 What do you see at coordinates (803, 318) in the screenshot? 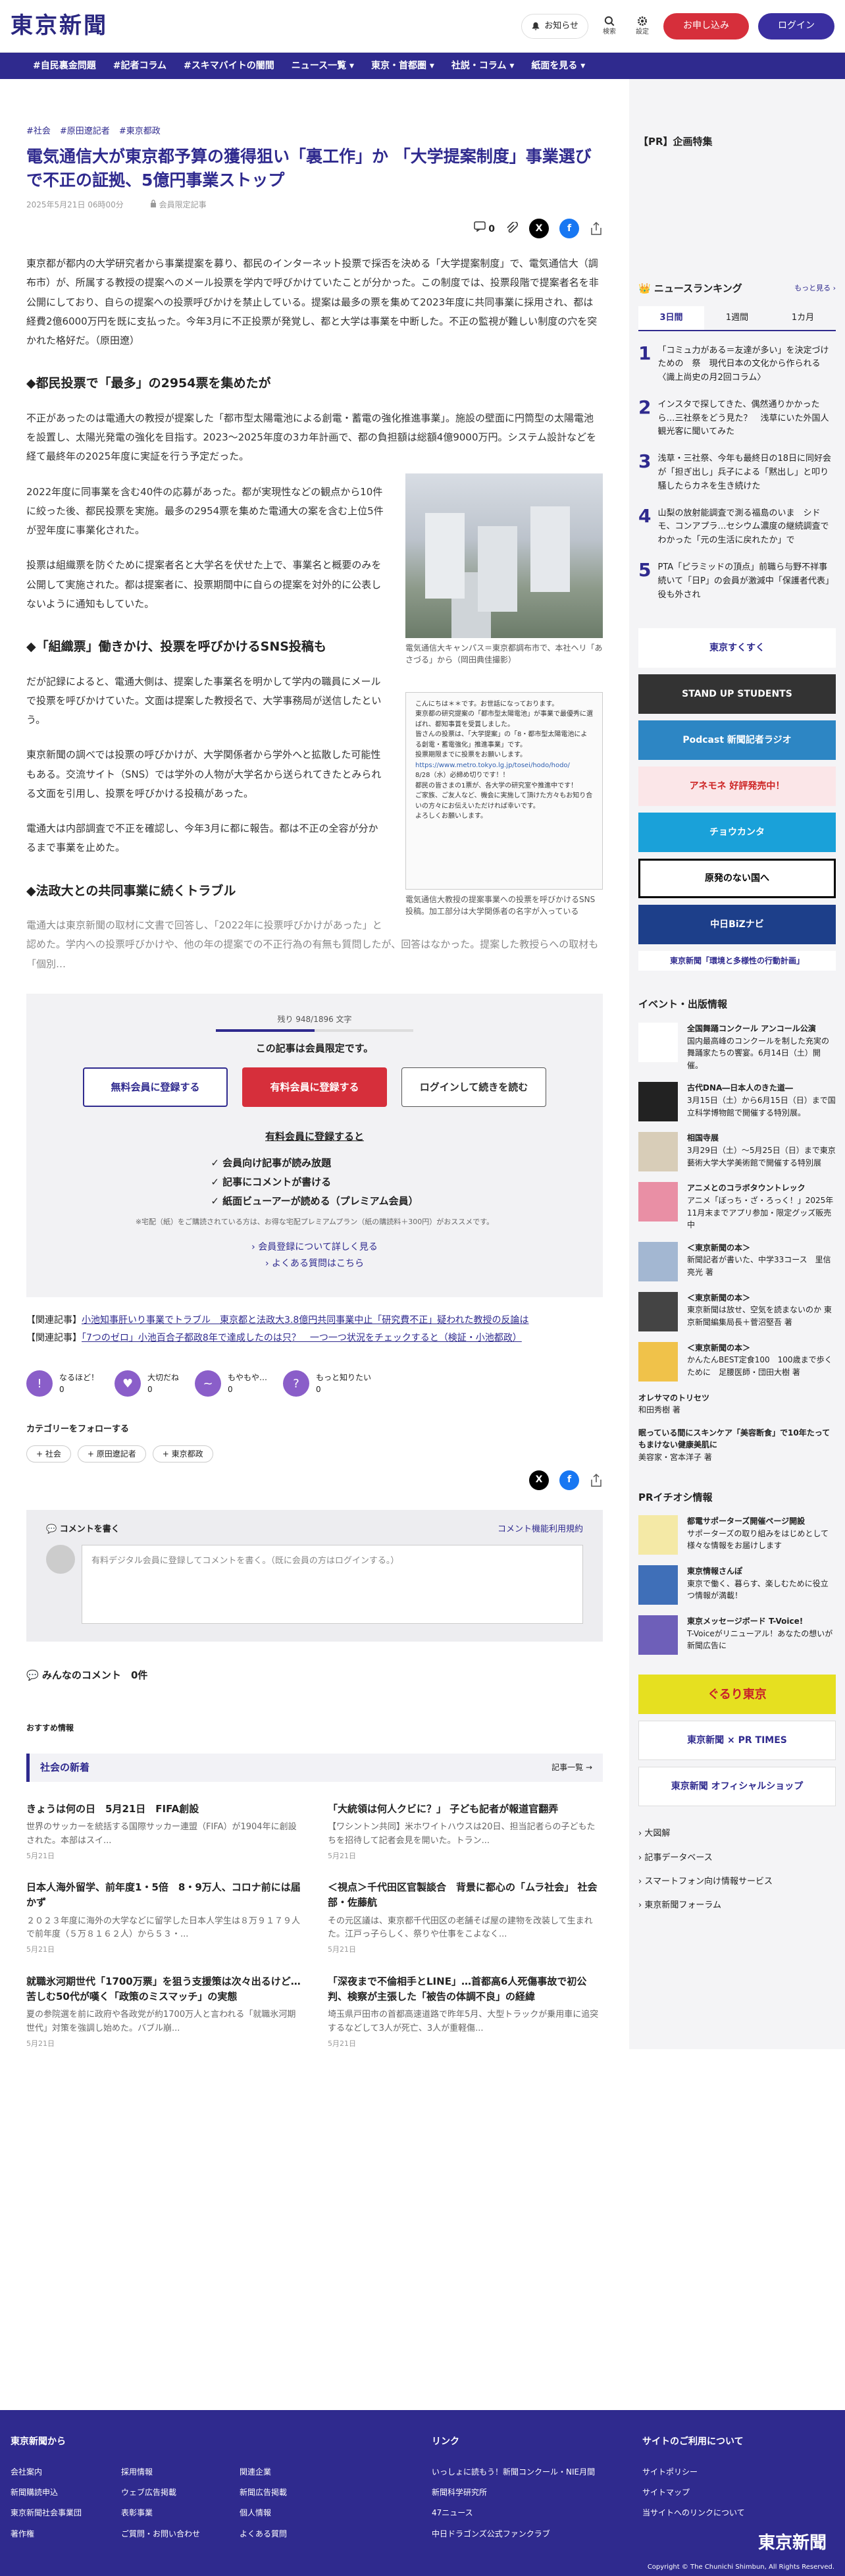
I see `tab-1month: 1カ月` at bounding box center [803, 318].